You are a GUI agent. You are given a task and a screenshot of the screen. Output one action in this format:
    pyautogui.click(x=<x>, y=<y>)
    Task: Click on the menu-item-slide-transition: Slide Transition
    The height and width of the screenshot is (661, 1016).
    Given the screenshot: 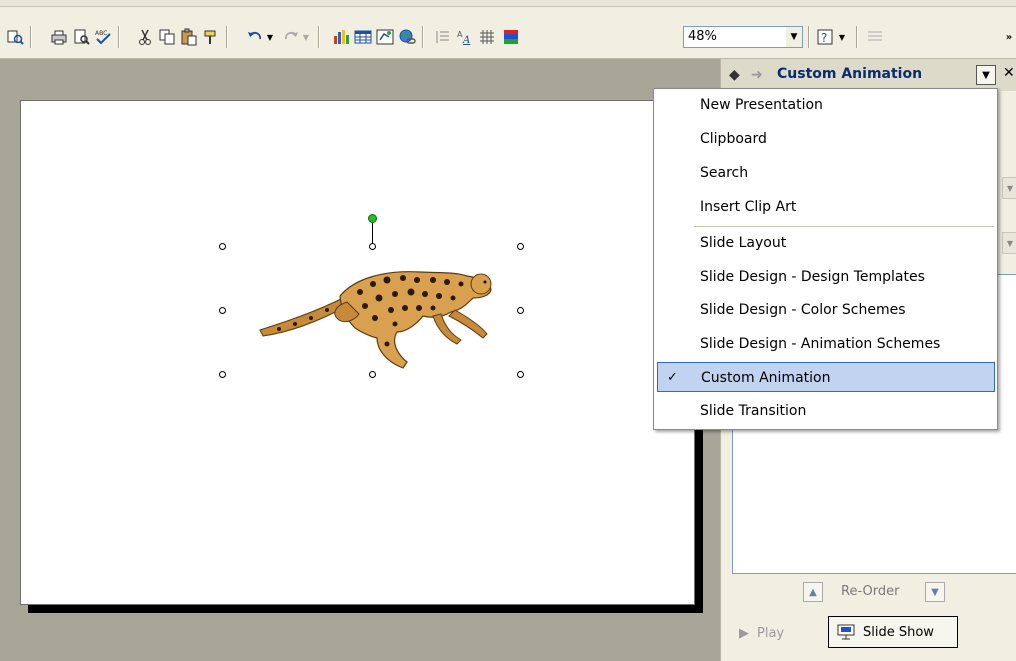 What is the action you would take?
    pyautogui.click(x=825, y=411)
    